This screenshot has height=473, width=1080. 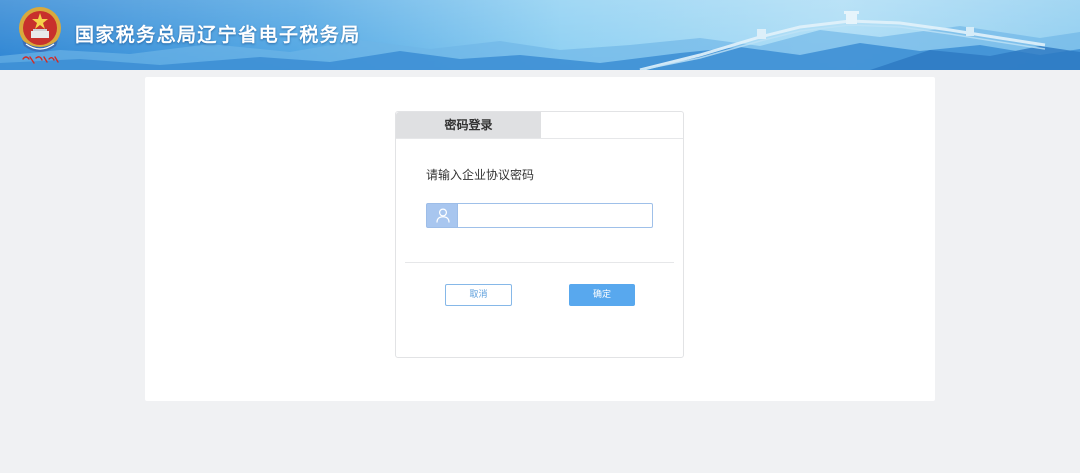 What do you see at coordinates (555, 215) in the screenshot?
I see `password-input` at bounding box center [555, 215].